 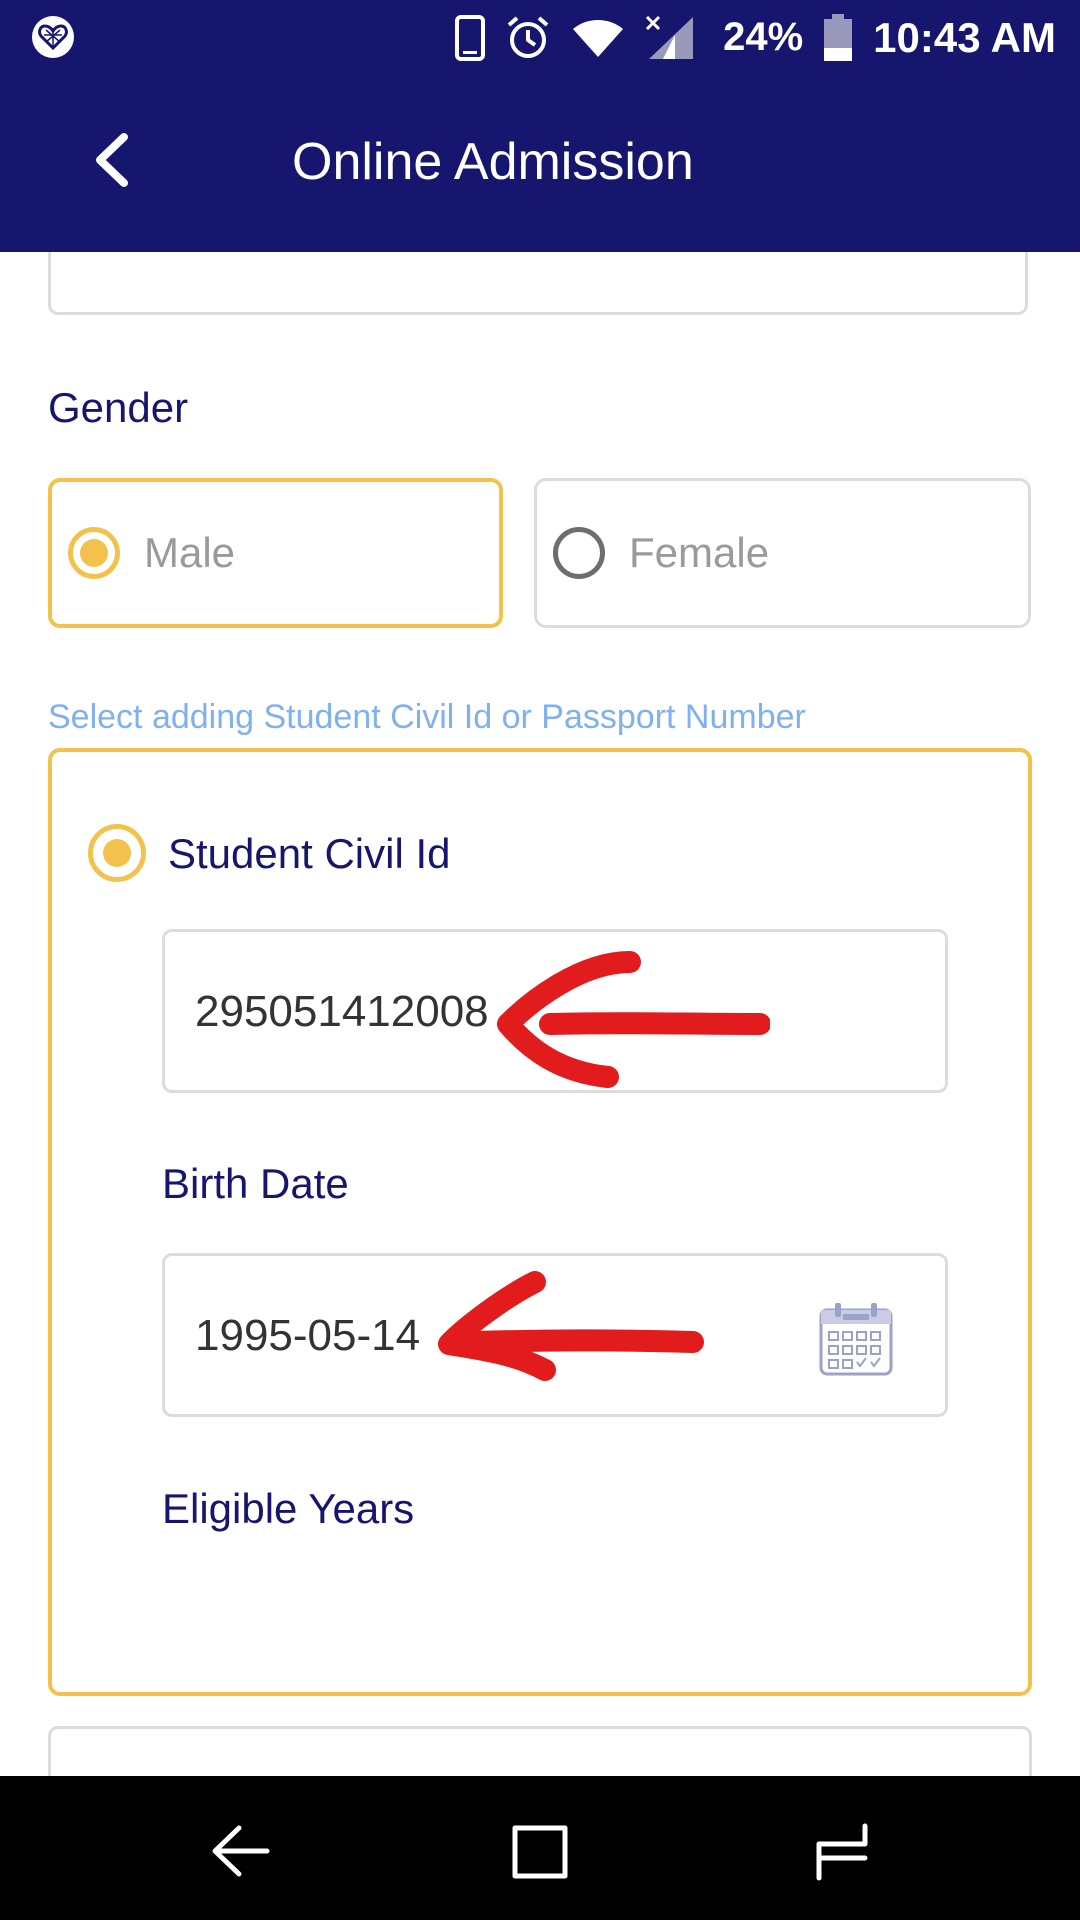 What do you see at coordinates (255, 1183) in the screenshot?
I see `birth-date-label: Birth Date` at bounding box center [255, 1183].